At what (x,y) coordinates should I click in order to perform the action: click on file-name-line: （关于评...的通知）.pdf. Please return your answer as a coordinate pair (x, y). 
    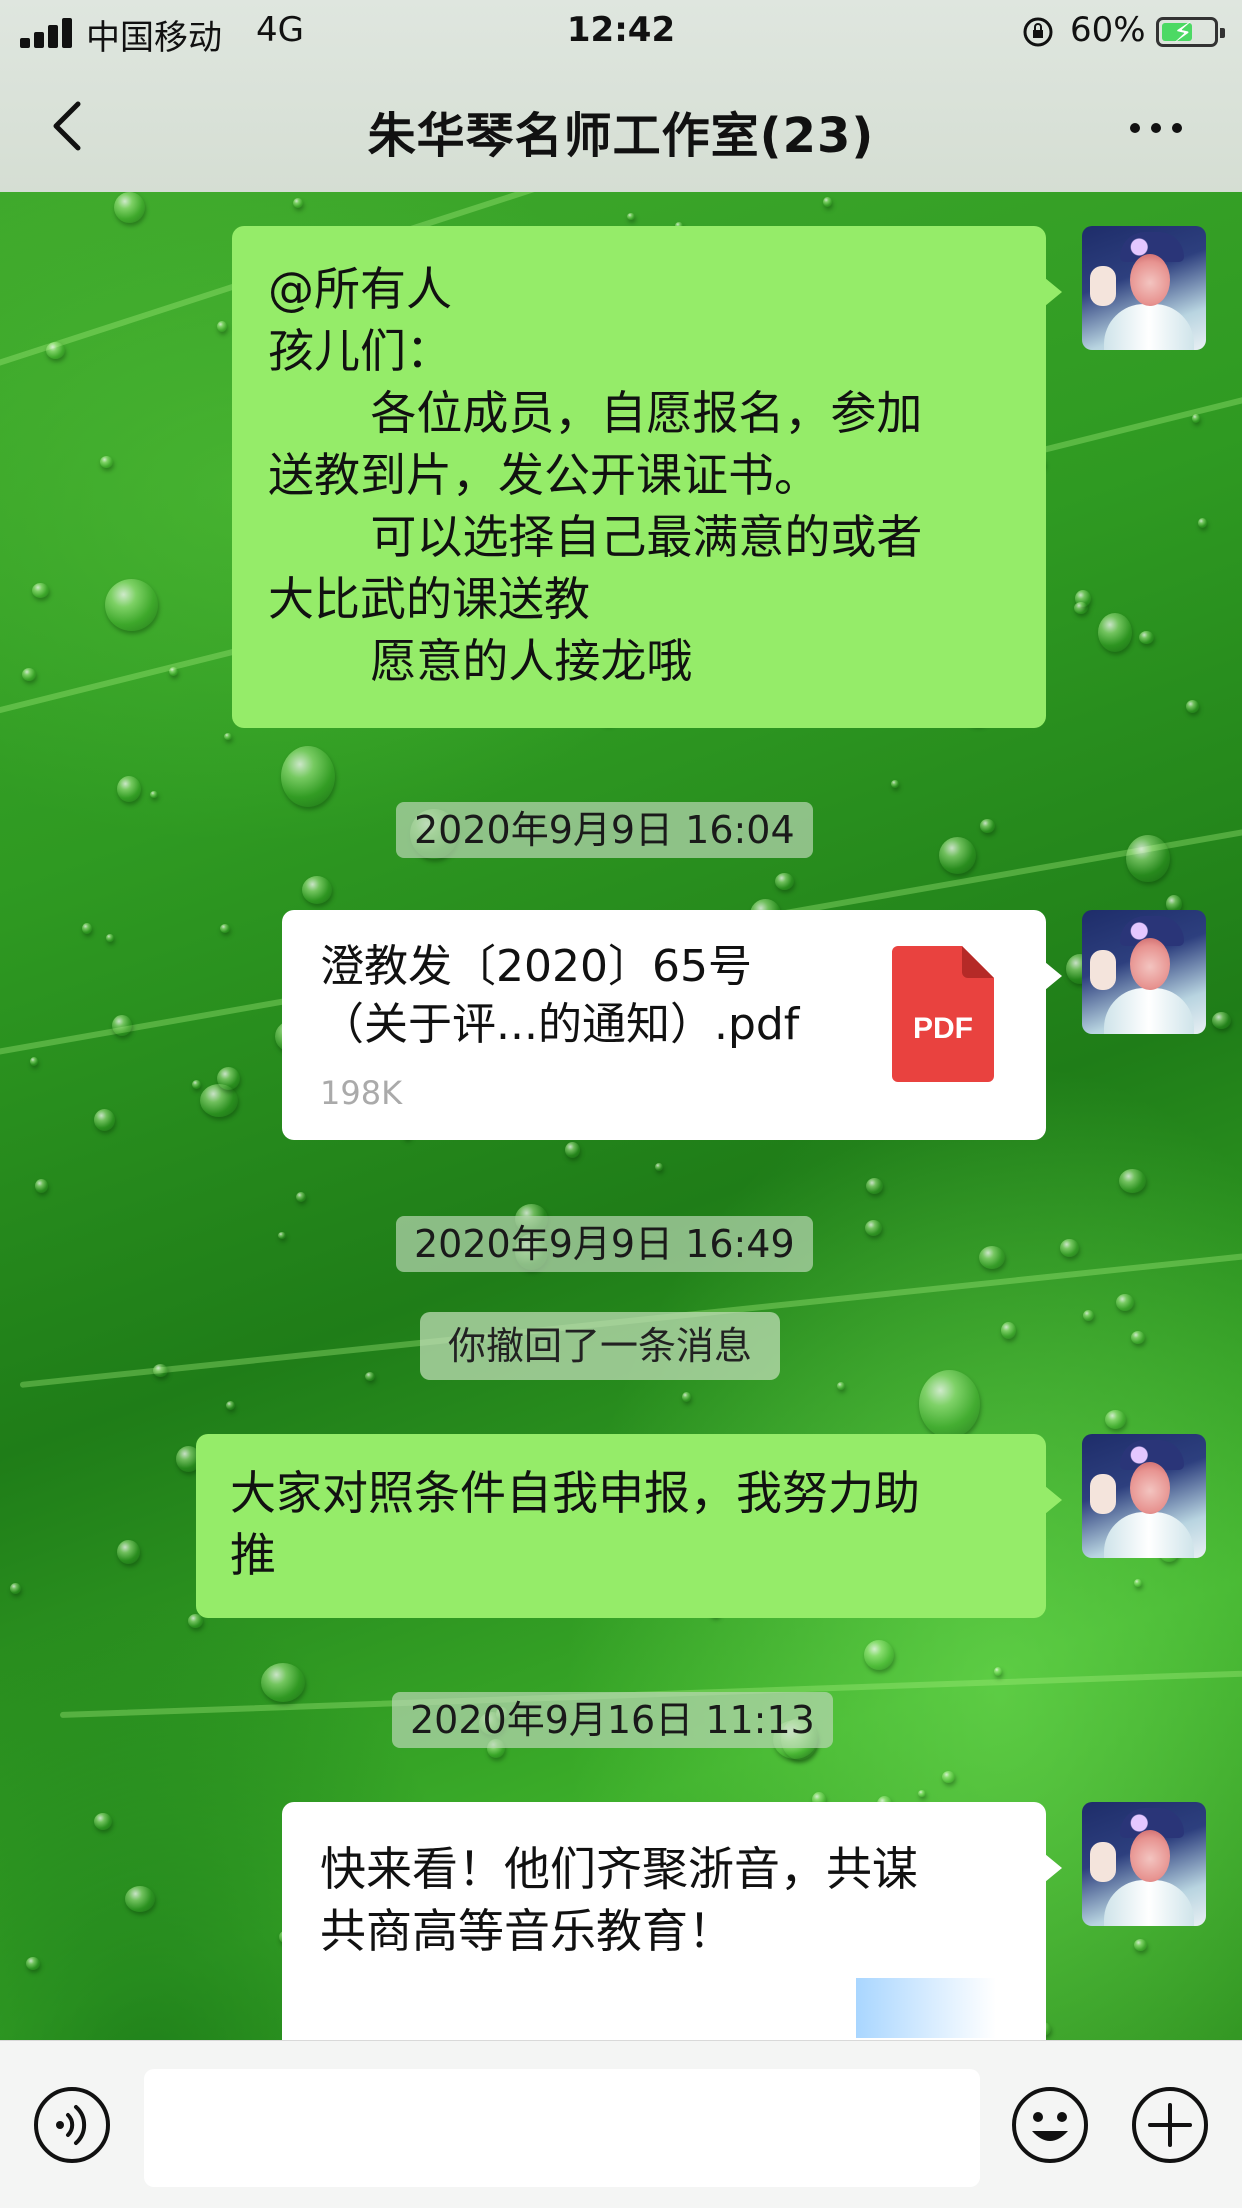
    Looking at the image, I should click on (560, 1024).